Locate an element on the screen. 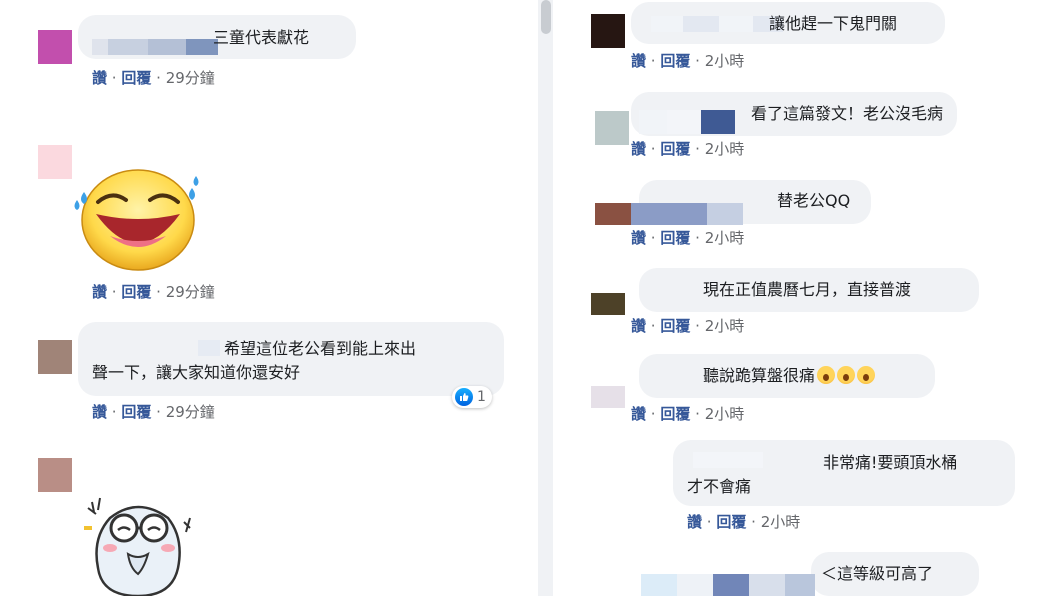 The height and width of the screenshot is (596, 1060). column-divider is located at coordinates (545, 298).